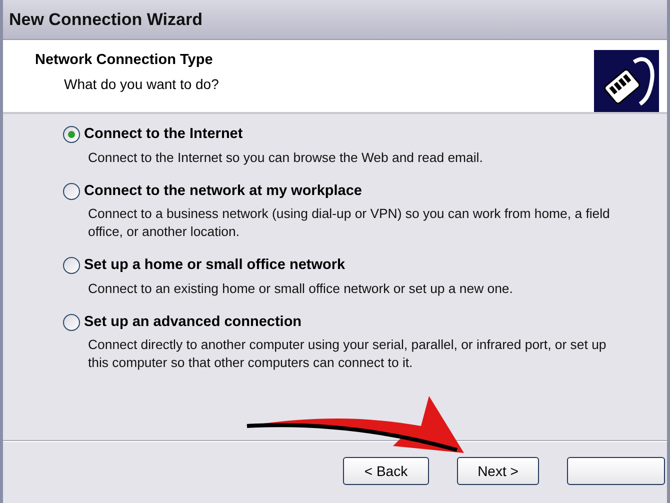  I want to click on next-button: Next >, so click(498, 471).